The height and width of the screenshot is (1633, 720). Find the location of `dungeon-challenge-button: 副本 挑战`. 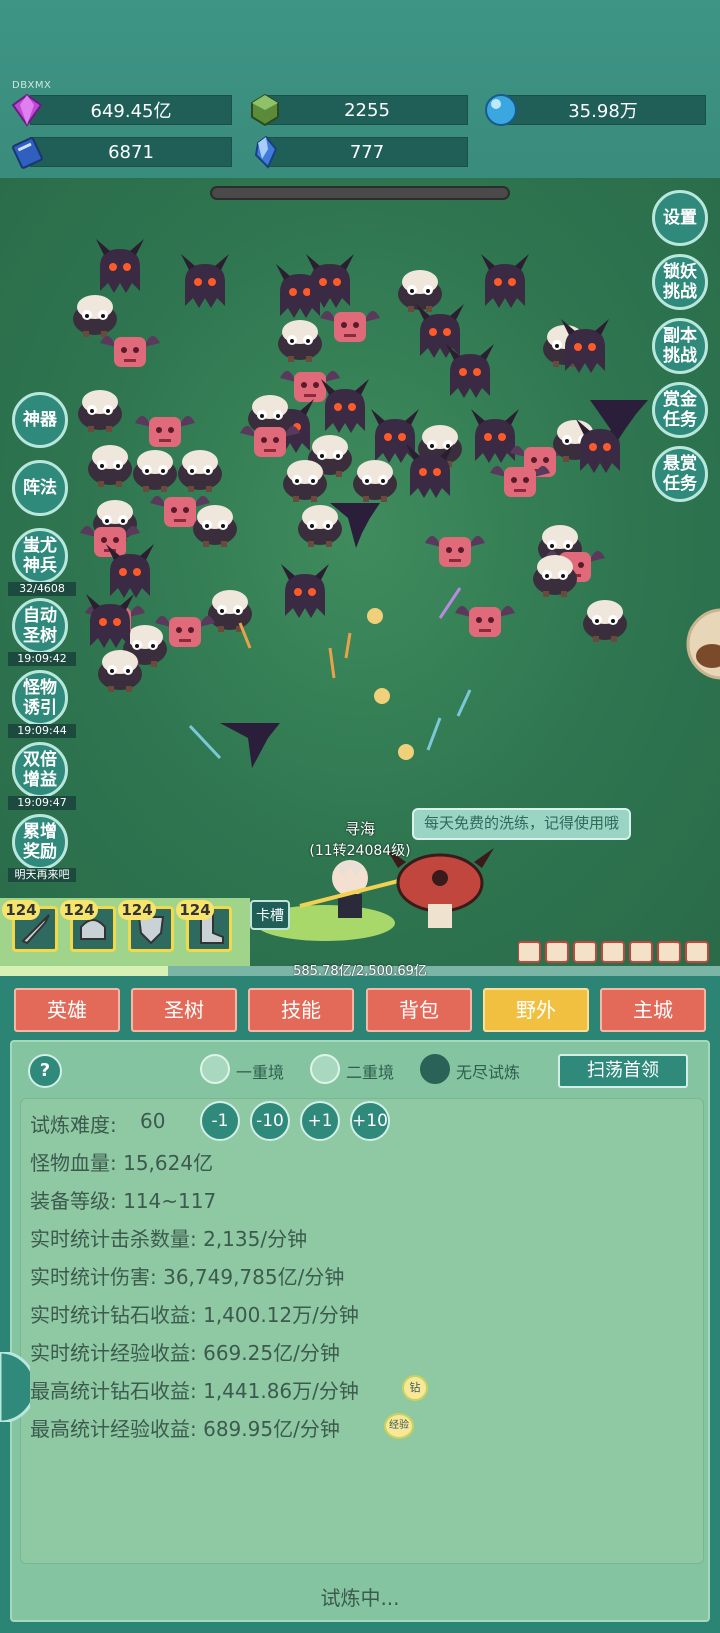

dungeon-challenge-button: 副本 挑战 is located at coordinates (680, 346).